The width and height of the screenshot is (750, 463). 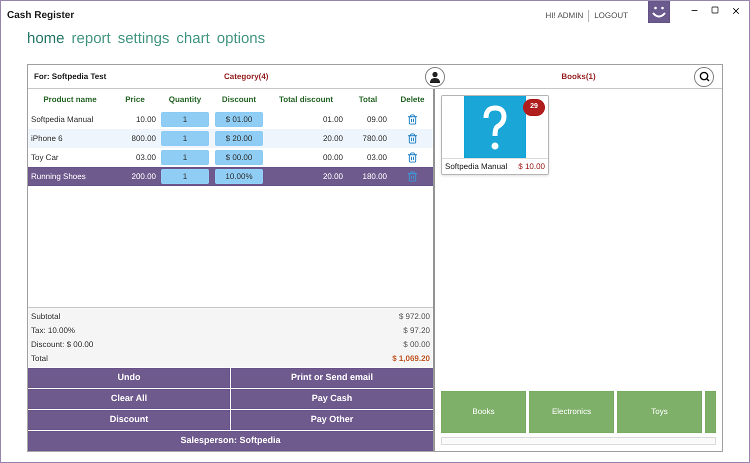 I want to click on column-header: Product name, so click(x=70, y=100).